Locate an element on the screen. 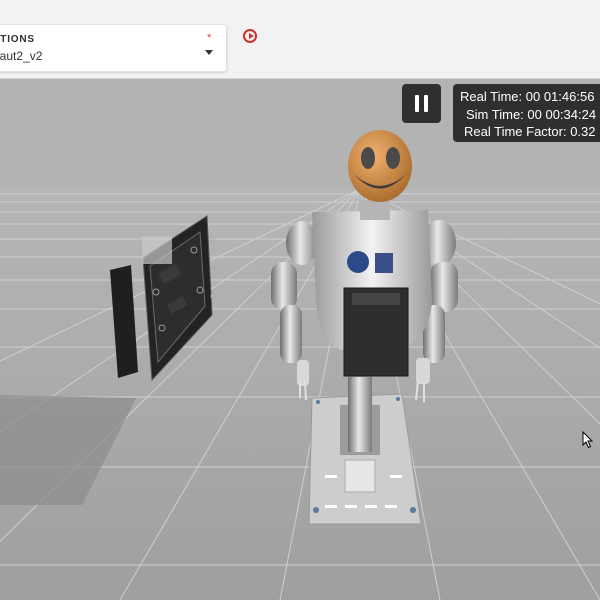 The width and height of the screenshot is (600, 600). field-label: ATIONS is located at coordinates (17, 39).